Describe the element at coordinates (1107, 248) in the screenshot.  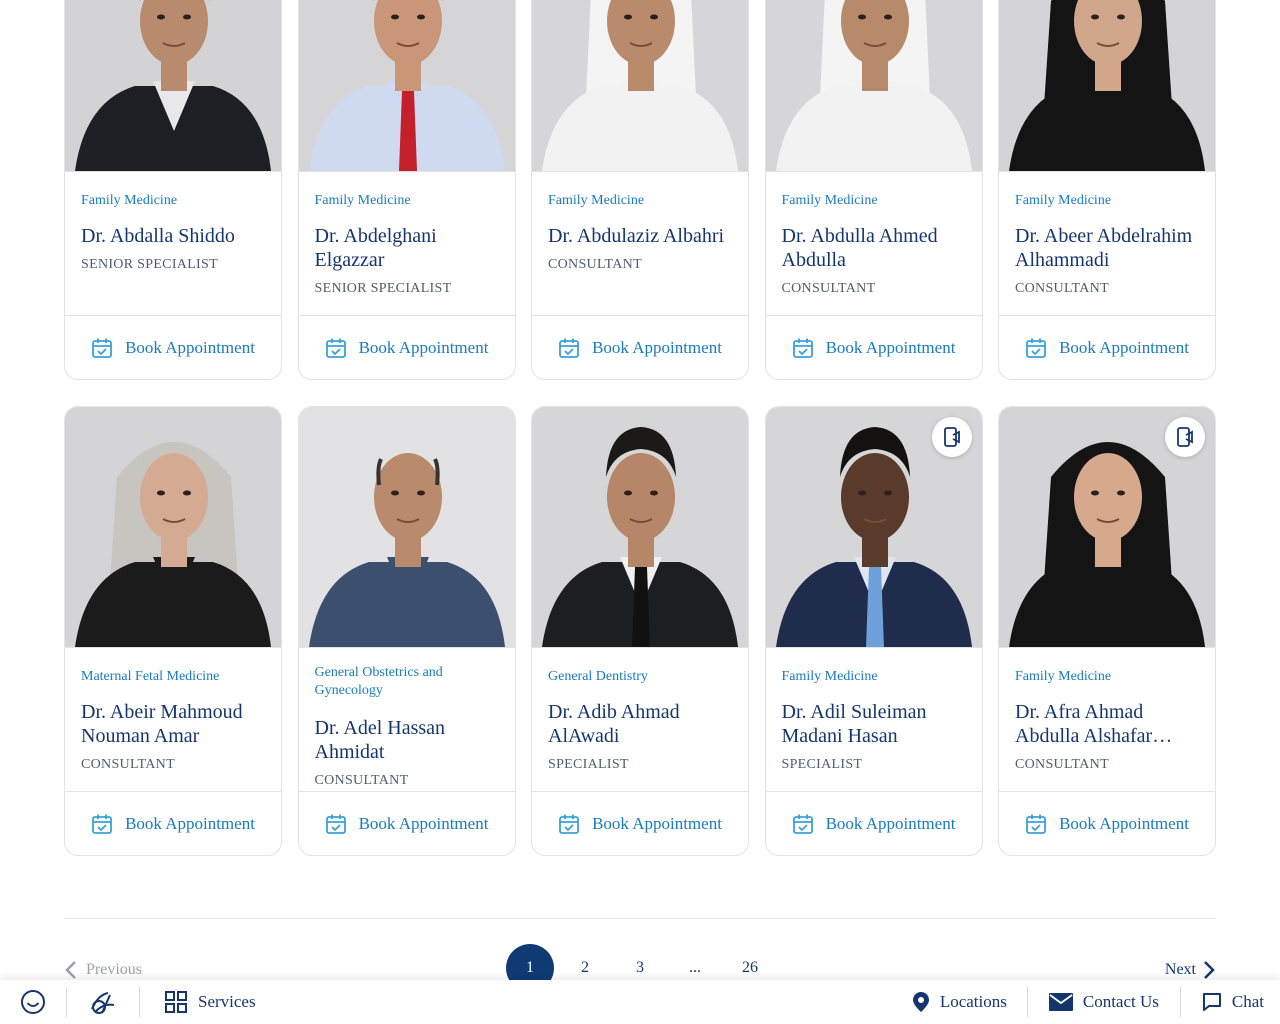
I see `doctor-name: Dr. Abeer Abdelrahim Alhammadi` at that location.